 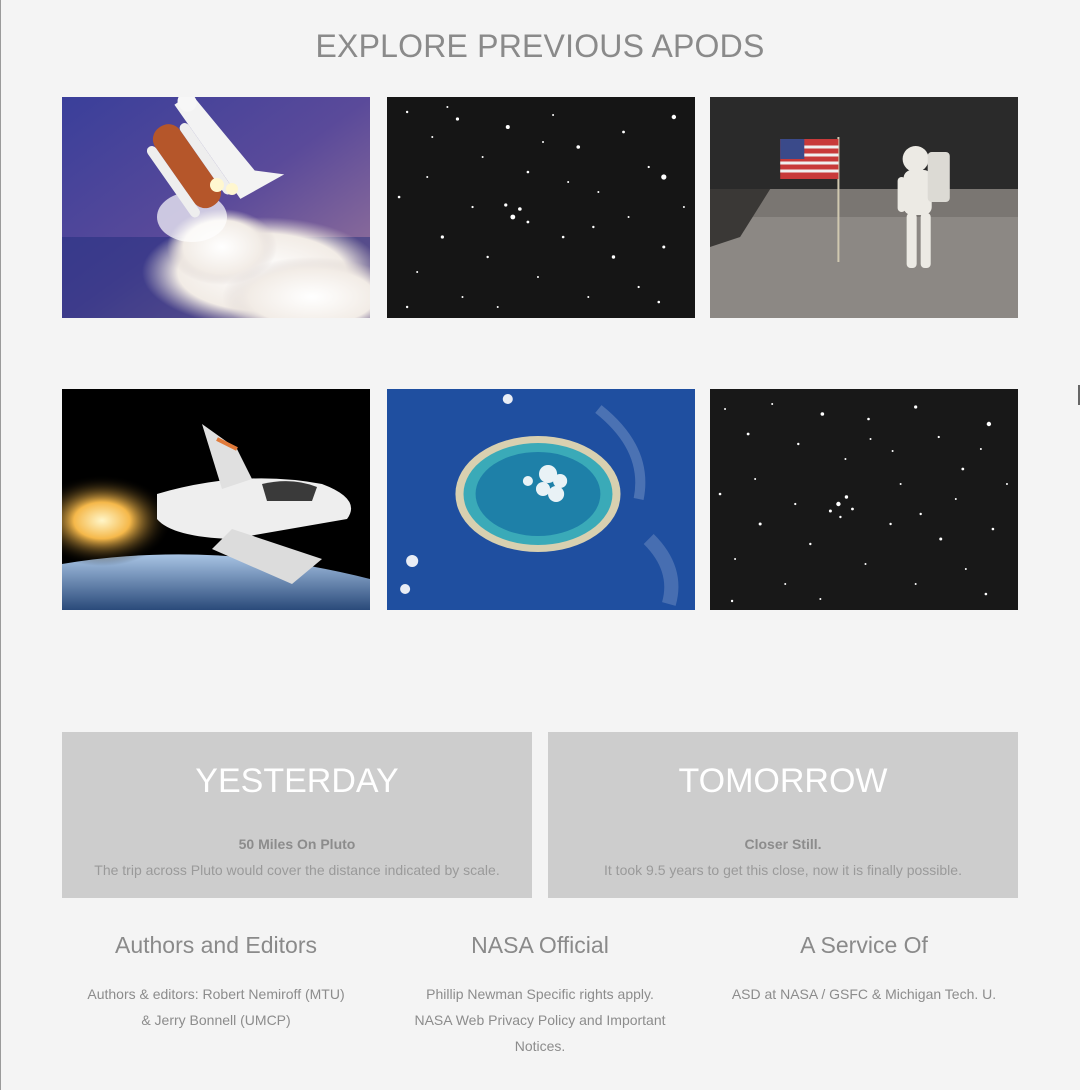 I want to click on star-cluster-image, so click(x=864, y=499).